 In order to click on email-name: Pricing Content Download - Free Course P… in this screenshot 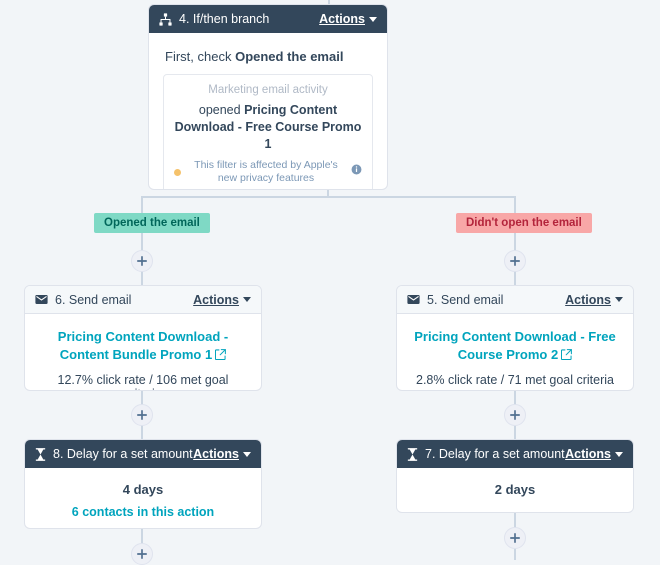, I will do `click(515, 346)`.